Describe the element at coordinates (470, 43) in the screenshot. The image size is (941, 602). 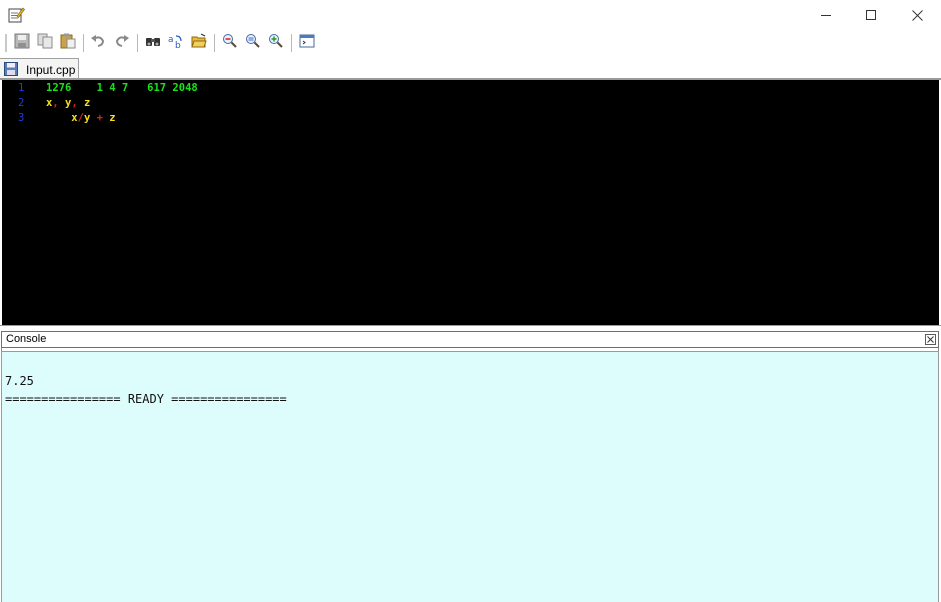
I see `toolbar: ab` at that location.